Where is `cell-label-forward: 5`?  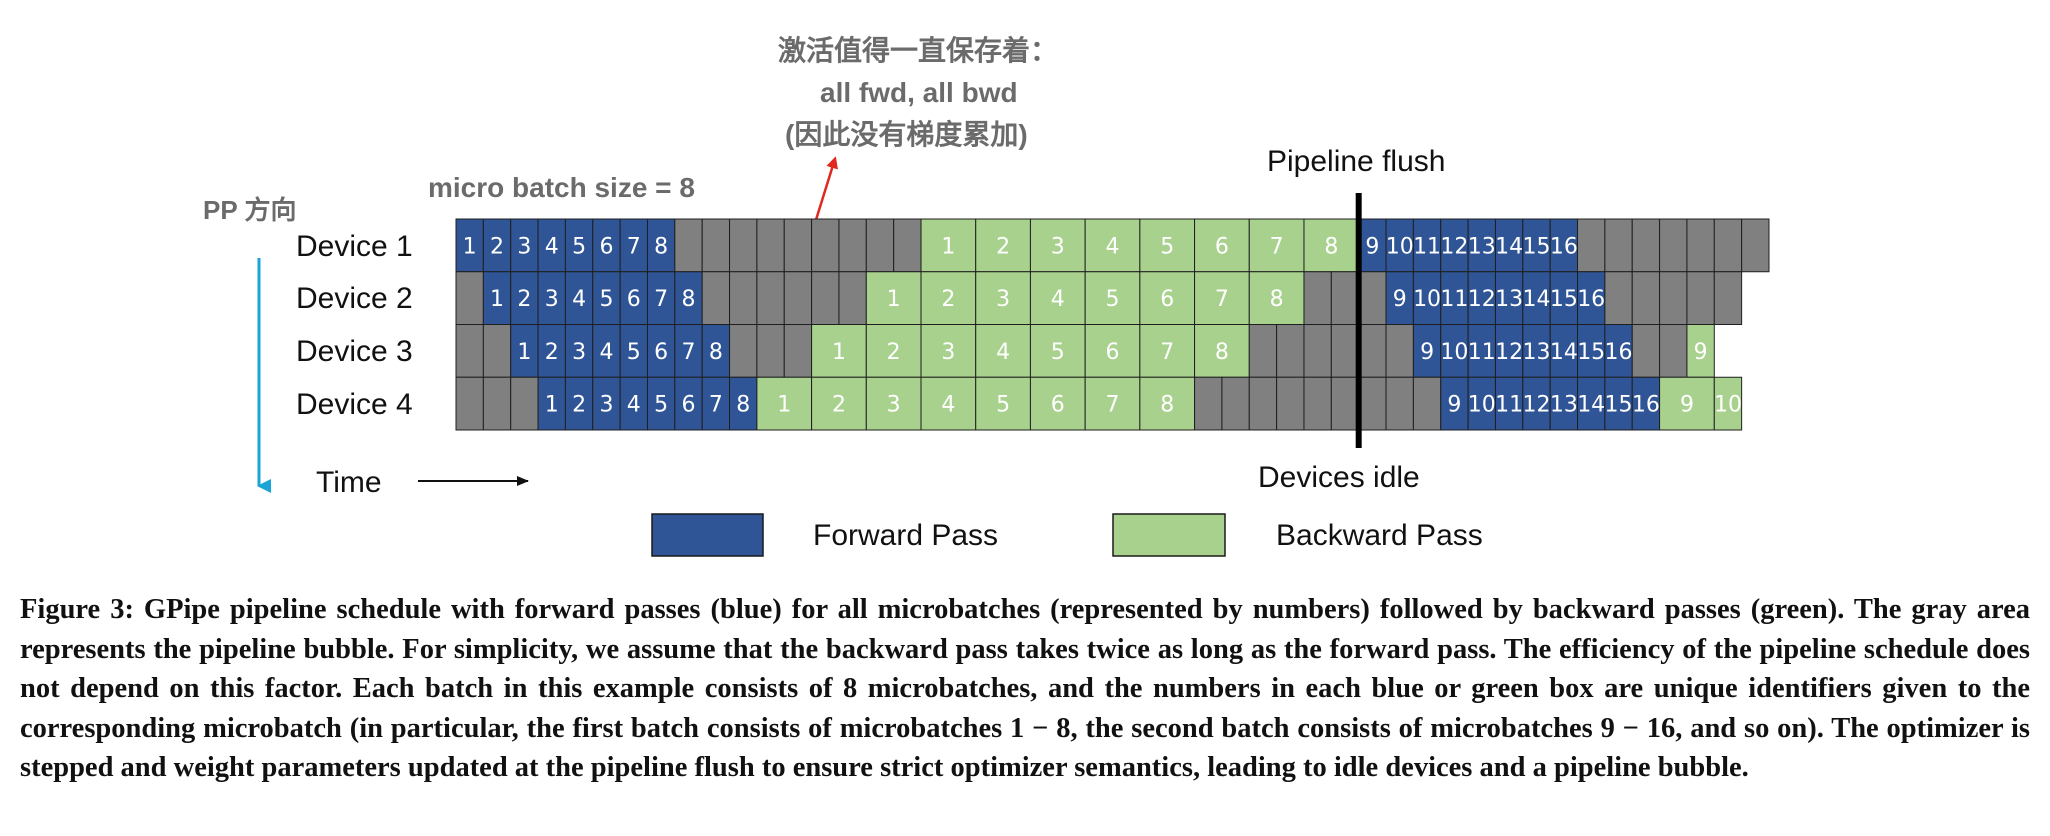 cell-label-forward: 5 is located at coordinates (579, 246).